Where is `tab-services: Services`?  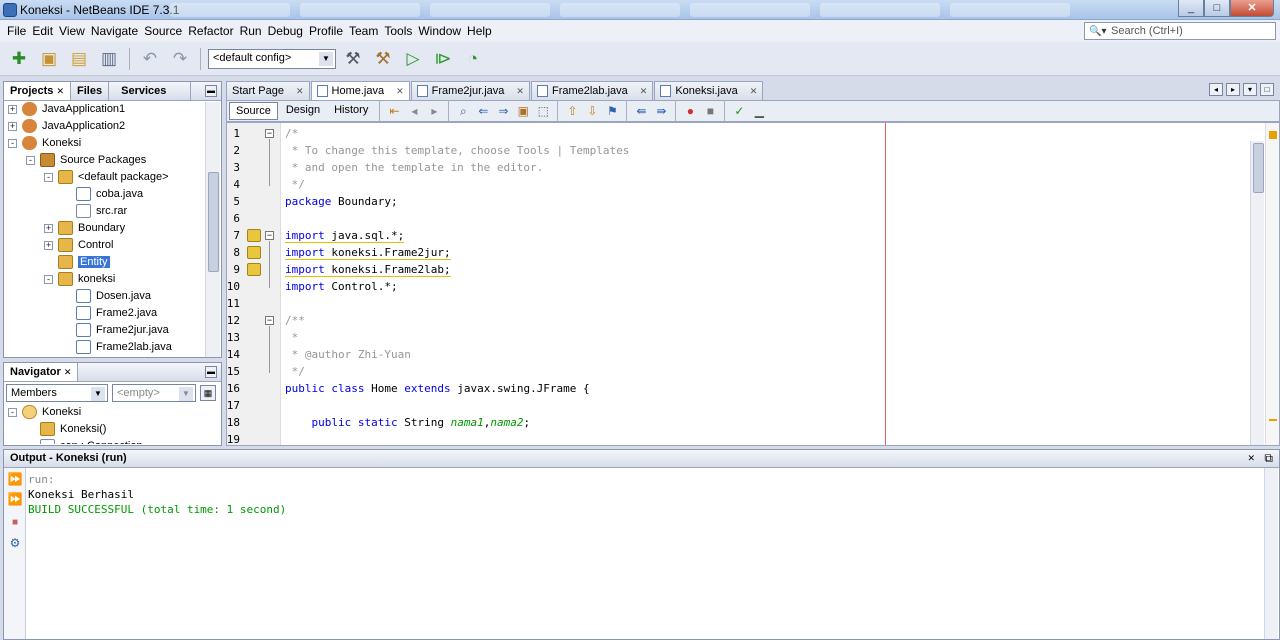 tab-services: Services is located at coordinates (150, 91).